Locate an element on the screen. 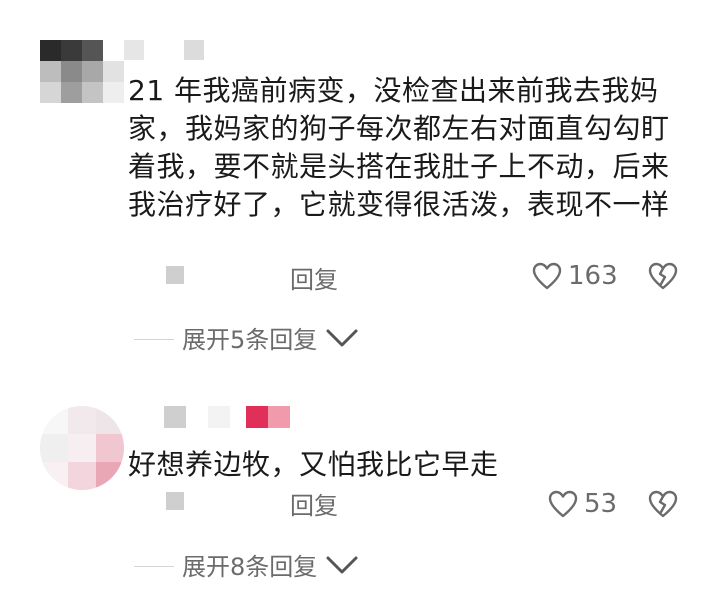 This screenshot has height=614, width=720. expand-replies-label: 展开8条回复 is located at coordinates (250, 567).